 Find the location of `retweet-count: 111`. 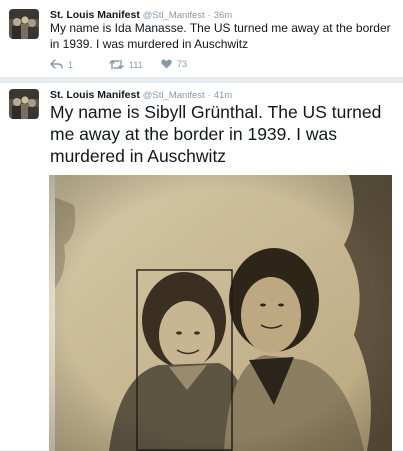

retweet-count: 111 is located at coordinates (136, 64).